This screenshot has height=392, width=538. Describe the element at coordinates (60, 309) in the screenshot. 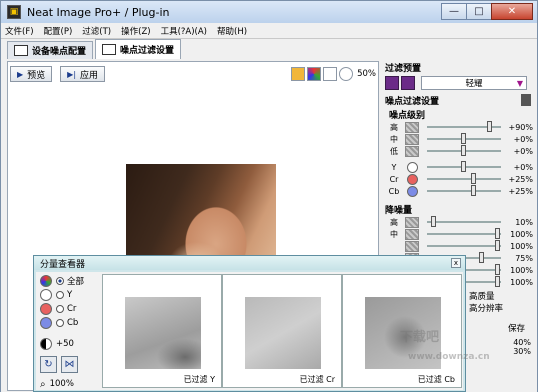

I see `radio-cr` at that location.